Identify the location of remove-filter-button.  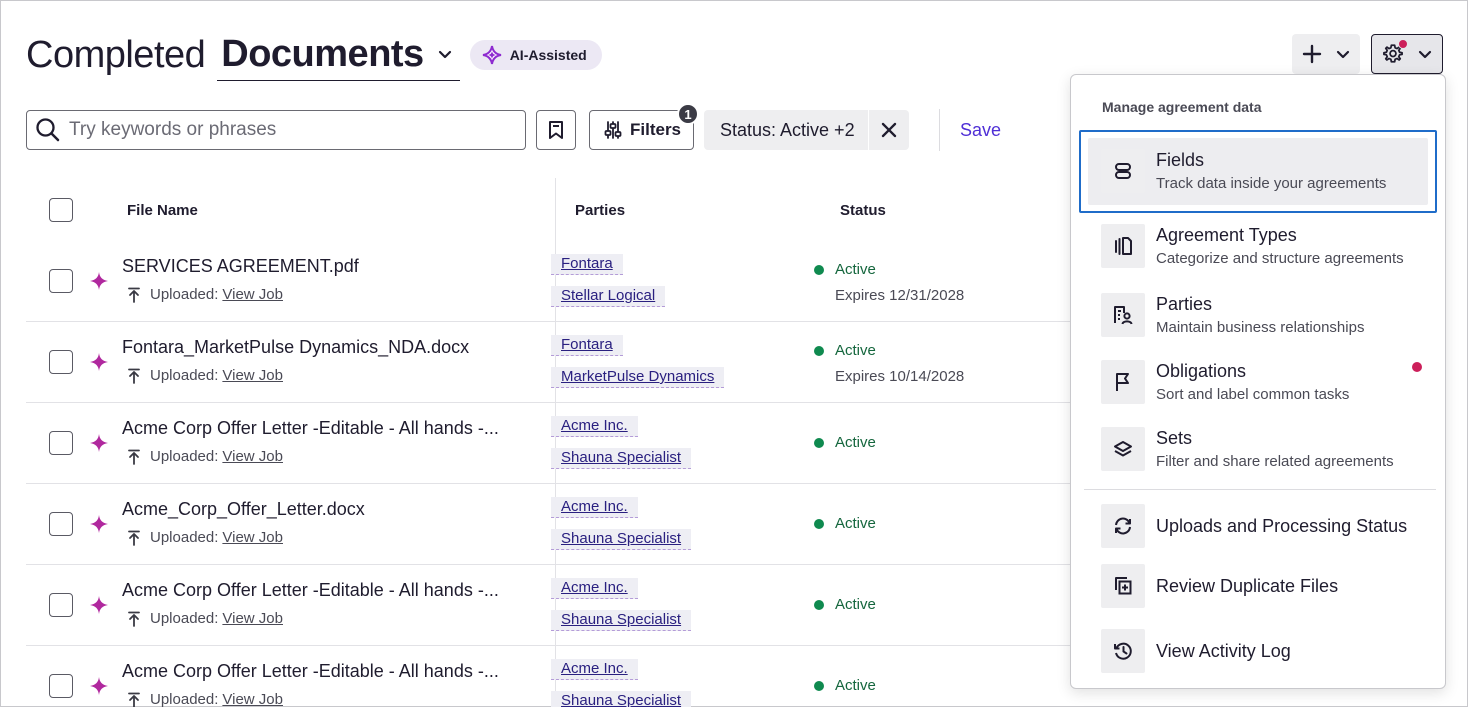
(888, 130).